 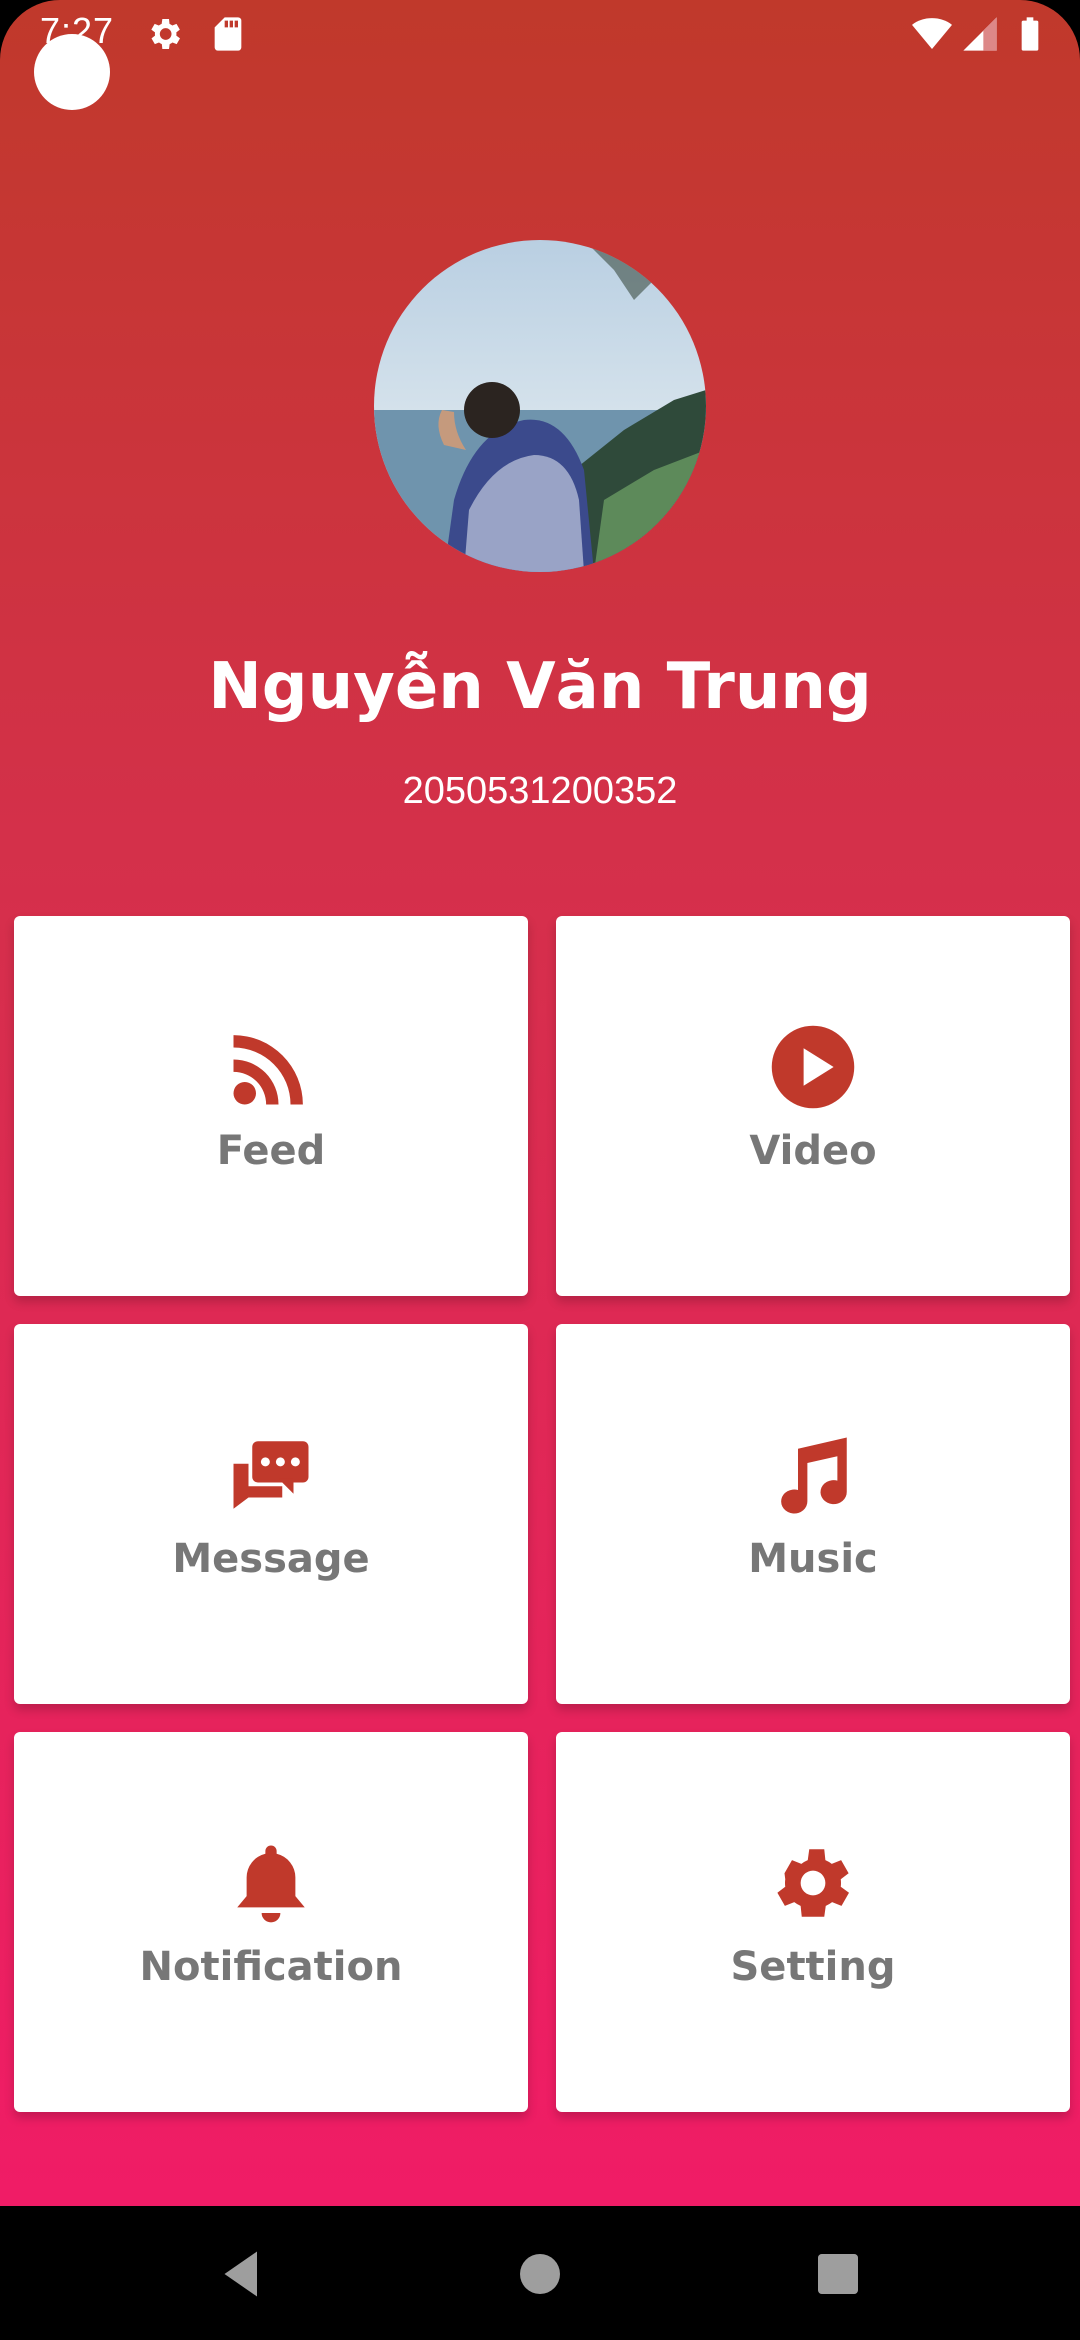 What do you see at coordinates (271, 1067) in the screenshot?
I see `rss-icon` at bounding box center [271, 1067].